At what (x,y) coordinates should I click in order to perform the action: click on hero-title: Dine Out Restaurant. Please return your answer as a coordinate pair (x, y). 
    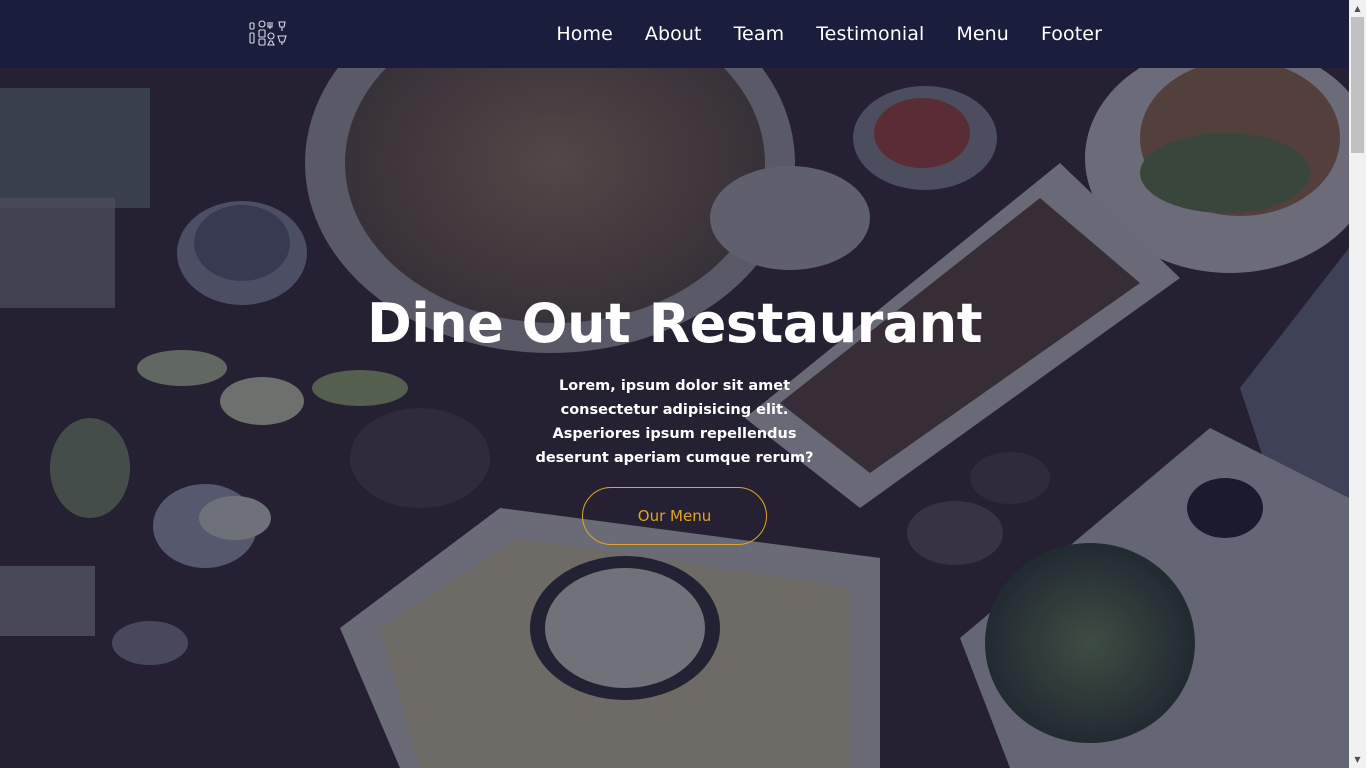
    Looking at the image, I should click on (674, 323).